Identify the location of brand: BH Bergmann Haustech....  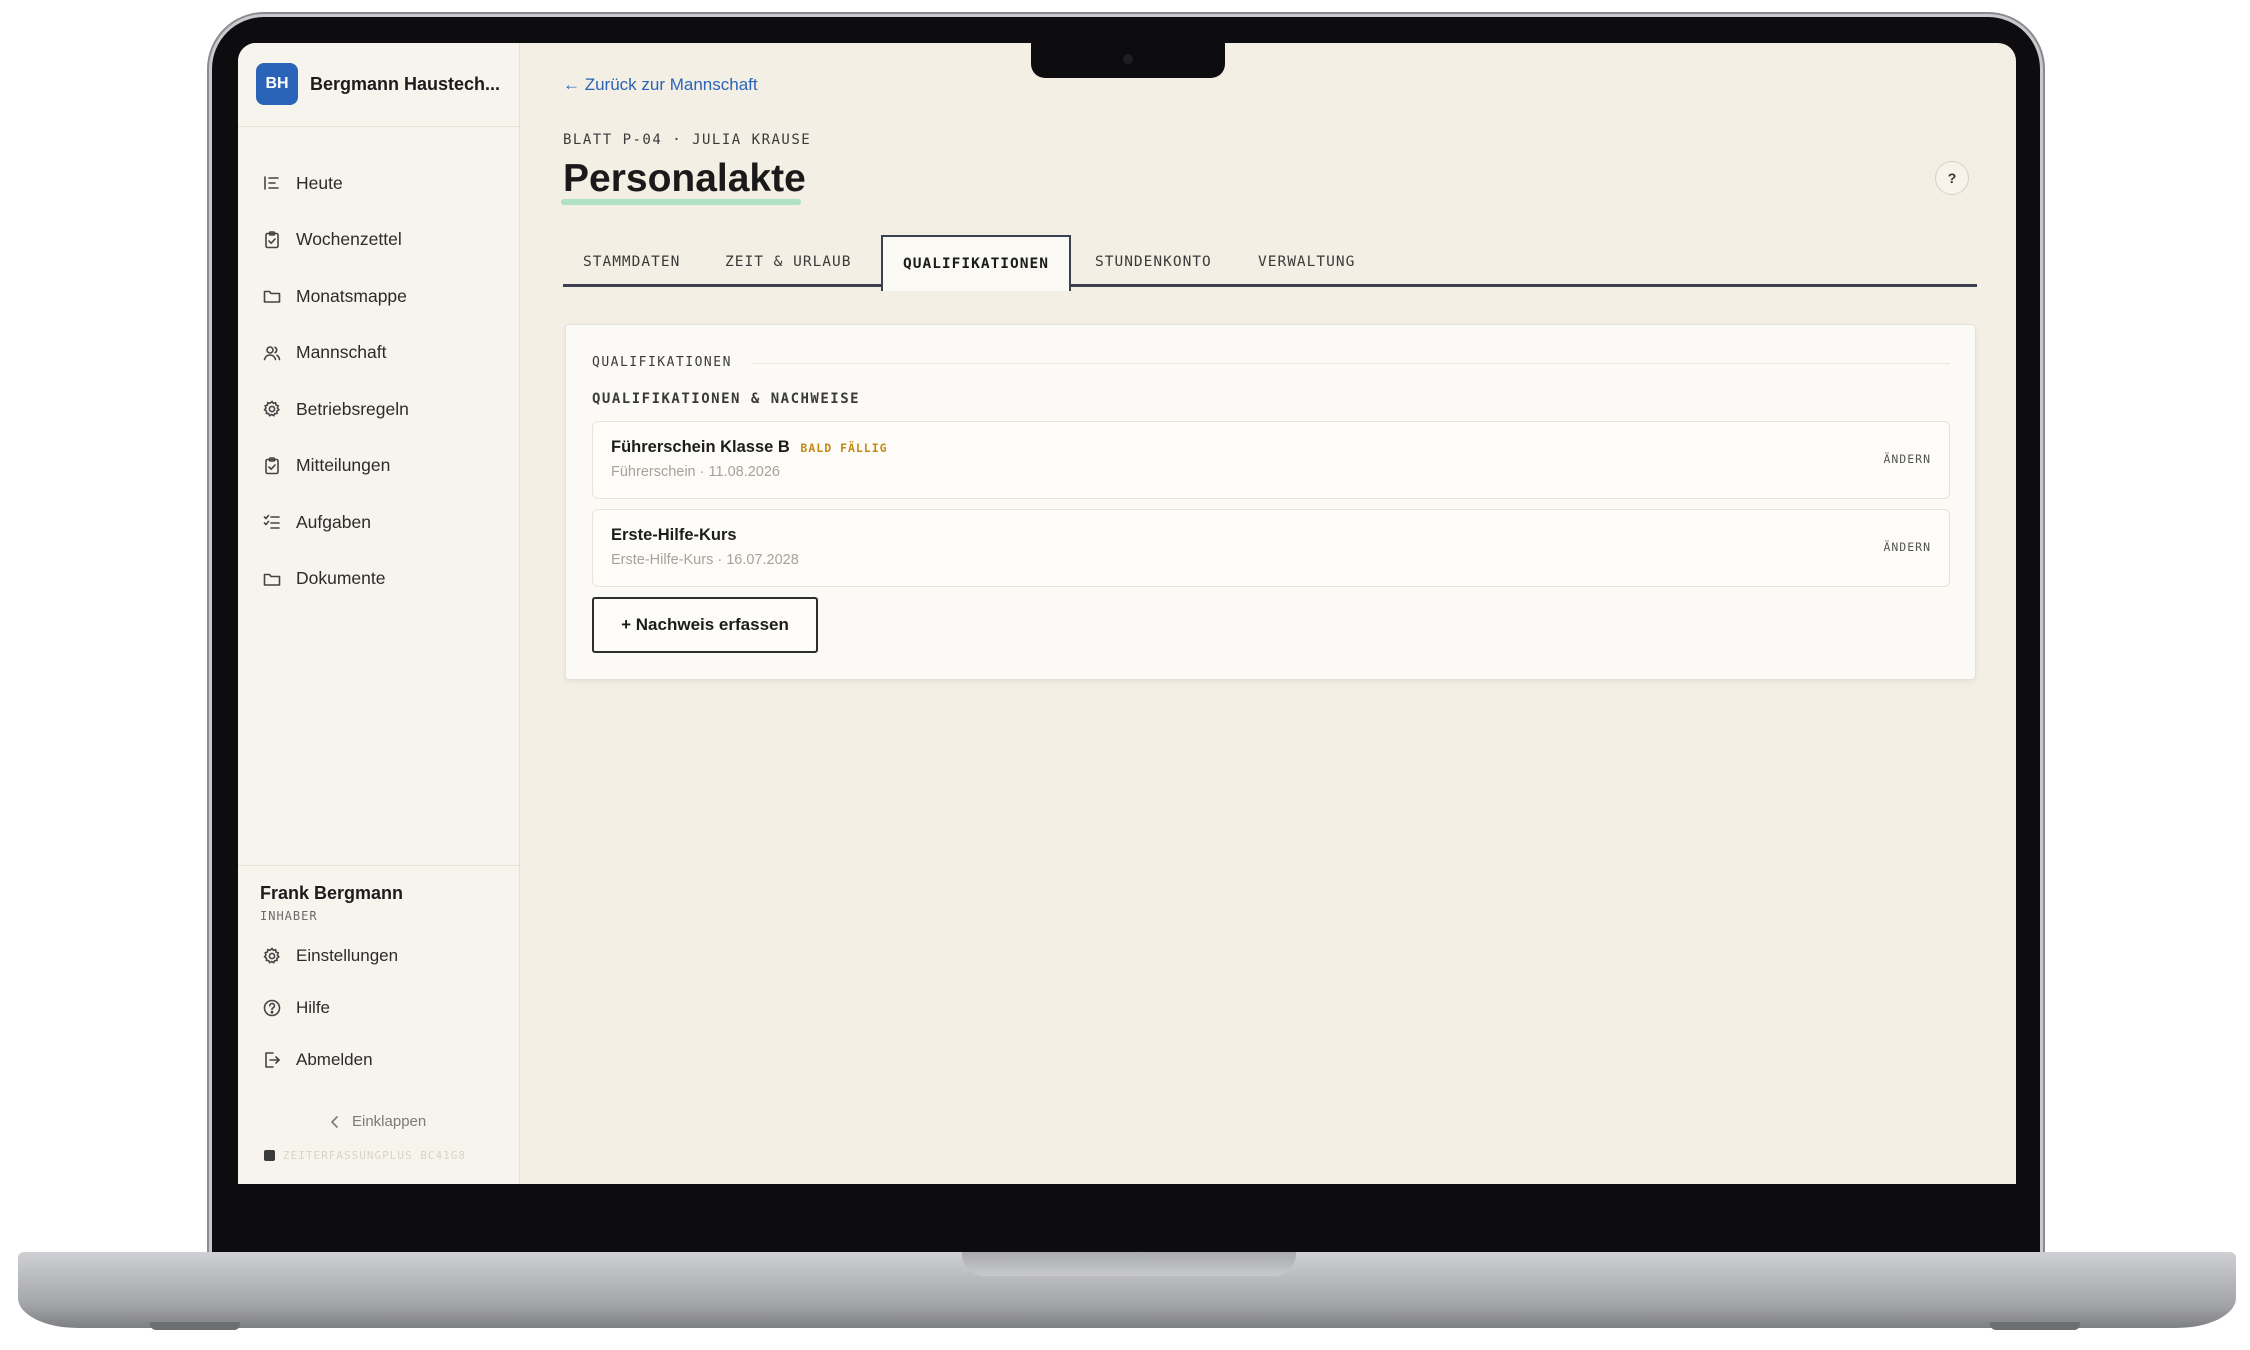
(378, 84).